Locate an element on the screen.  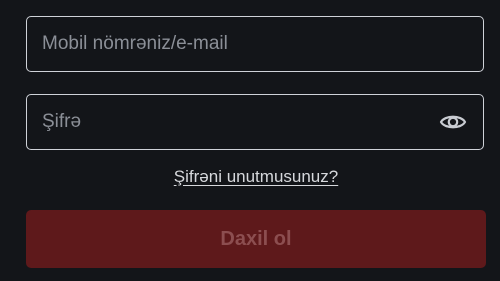
forgot-password-link: Şifrəni unutmusunuz? is located at coordinates (250, 177).